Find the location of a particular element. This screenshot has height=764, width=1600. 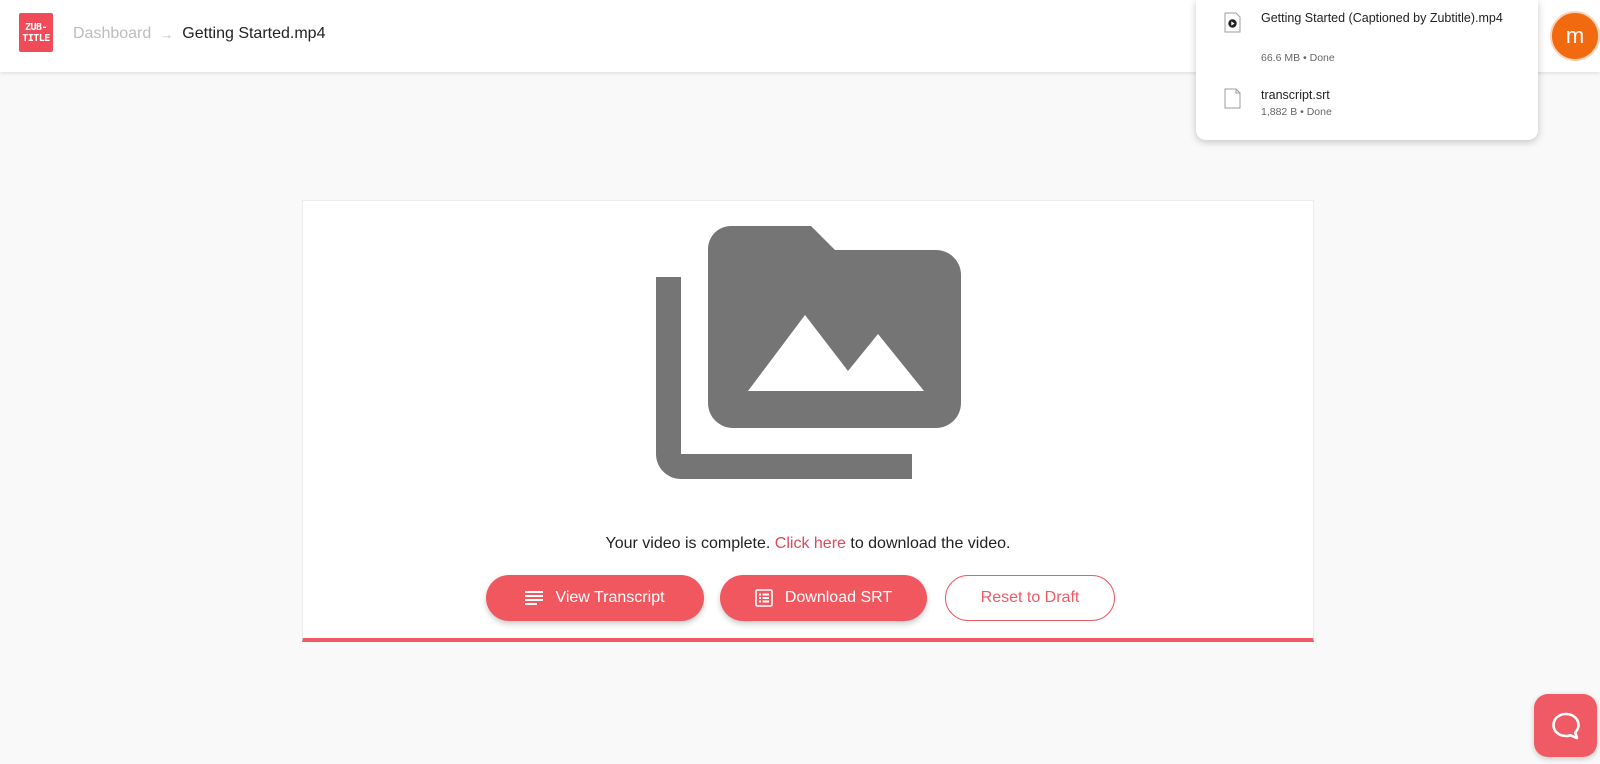

download-srt-label: Download SRT is located at coordinates (838, 597).